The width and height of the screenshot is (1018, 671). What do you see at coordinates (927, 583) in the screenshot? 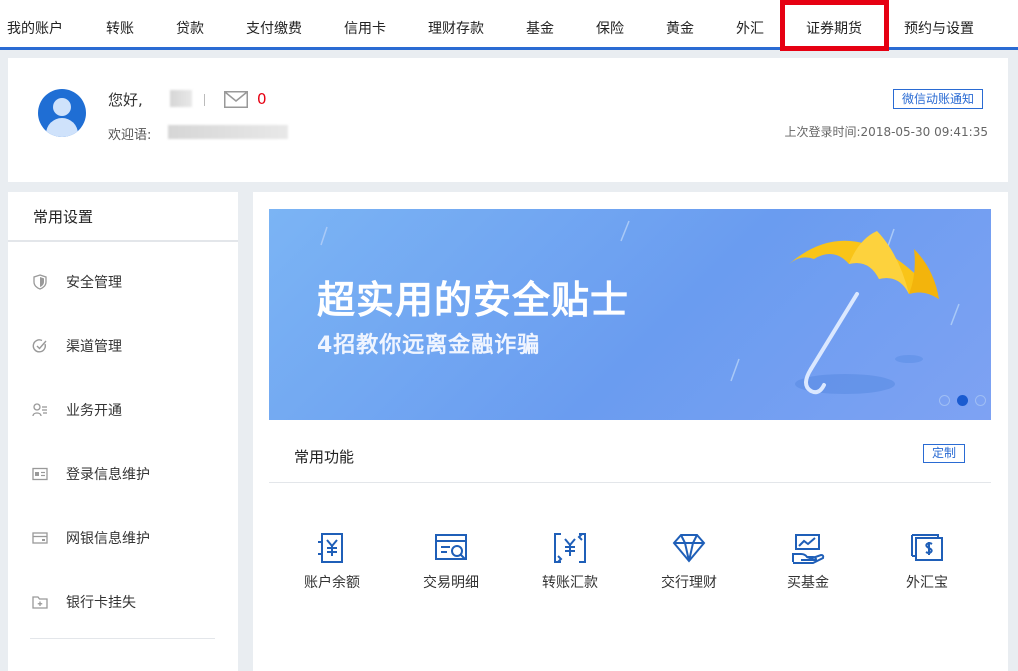
I see `function-label: 外汇宝` at bounding box center [927, 583].